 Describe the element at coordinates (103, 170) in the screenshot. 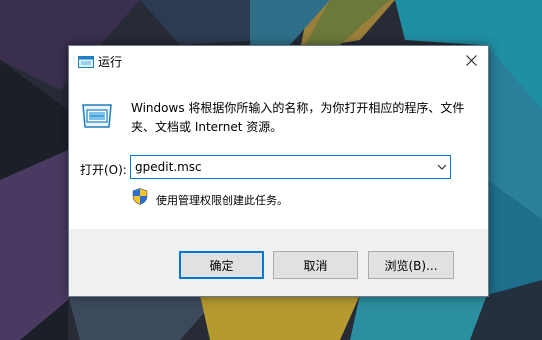

I see `open-label: 打开(O):` at that location.